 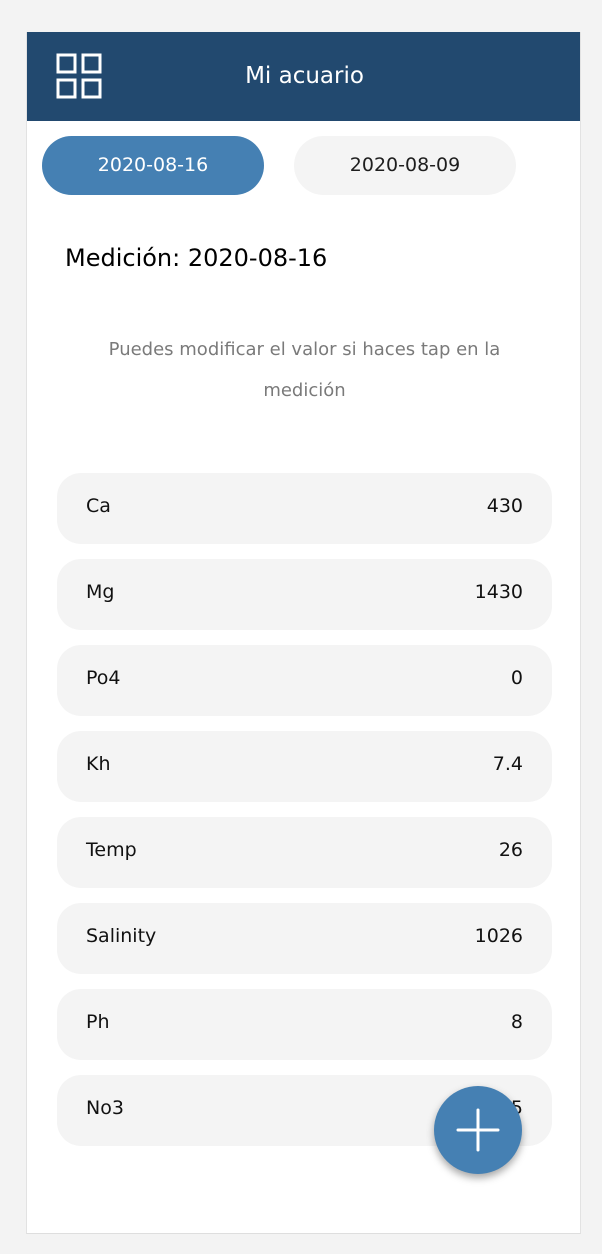 What do you see at coordinates (304, 508) in the screenshot?
I see `parameter-row-ca: Ca 430` at bounding box center [304, 508].